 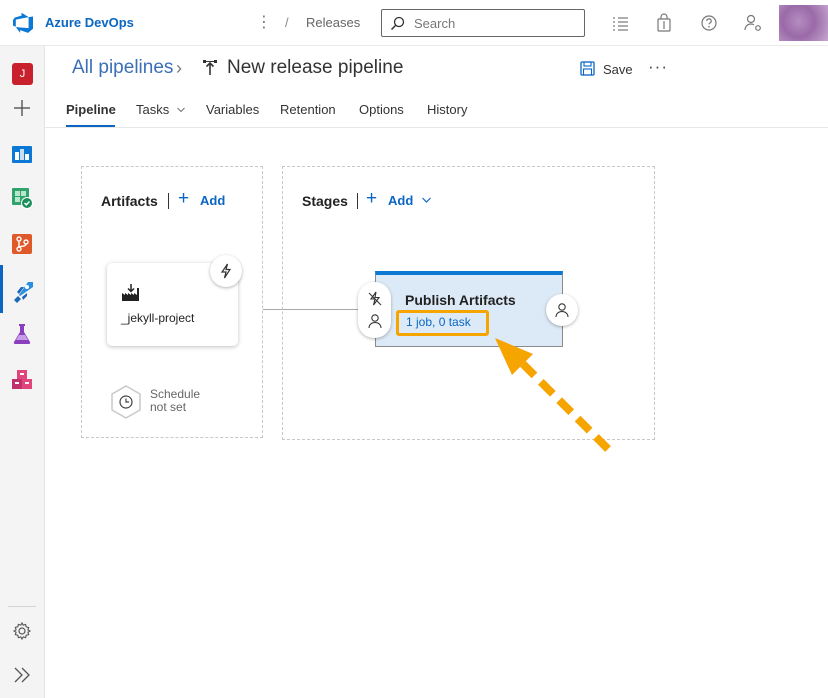 I want to click on pipelines-icon, so click(x=23, y=292).